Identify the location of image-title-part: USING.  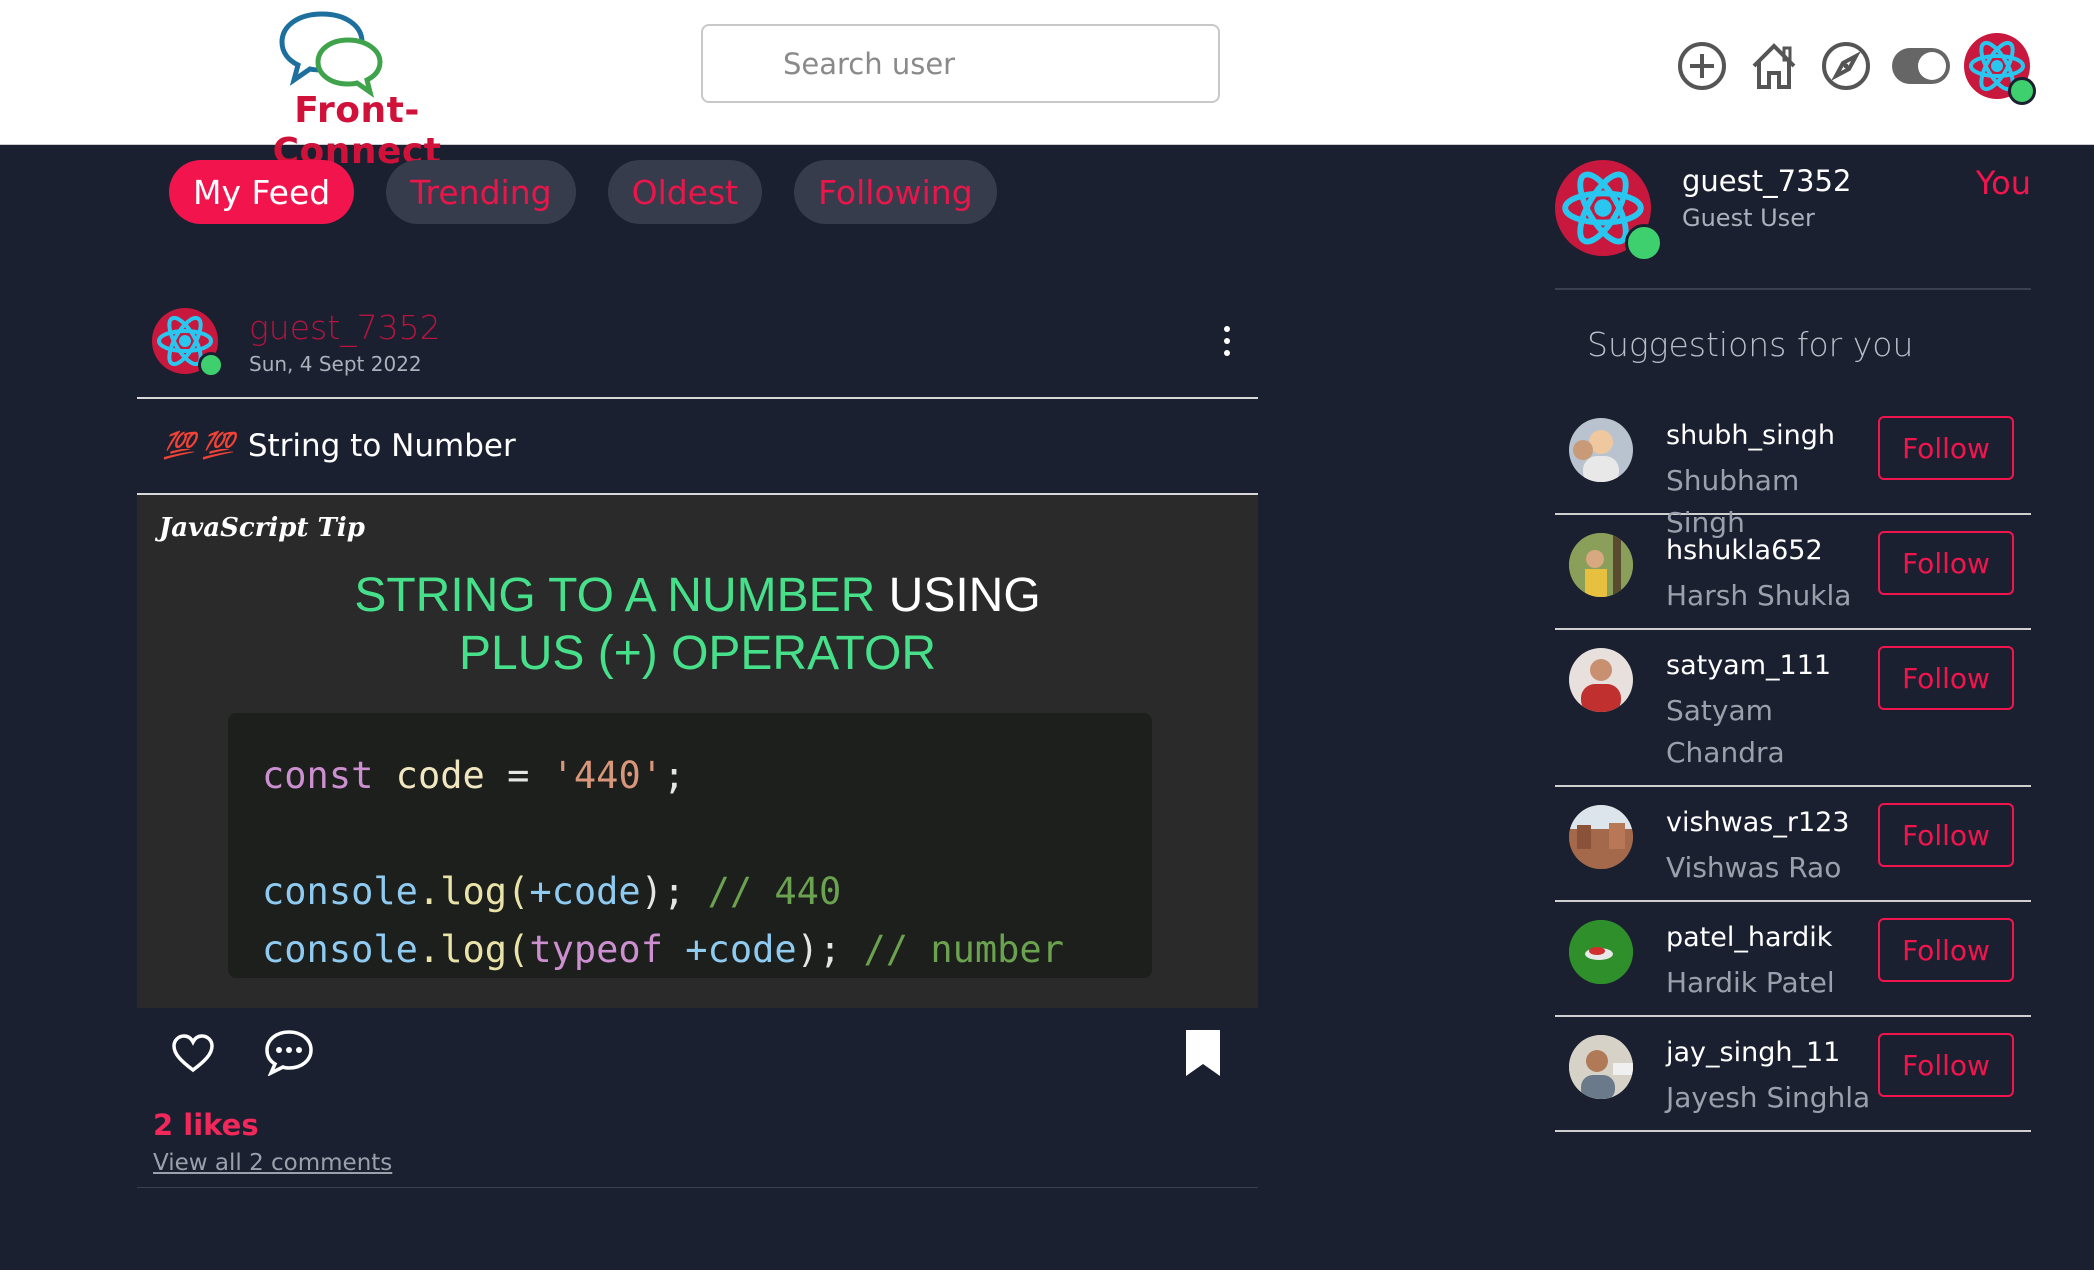
(964, 595).